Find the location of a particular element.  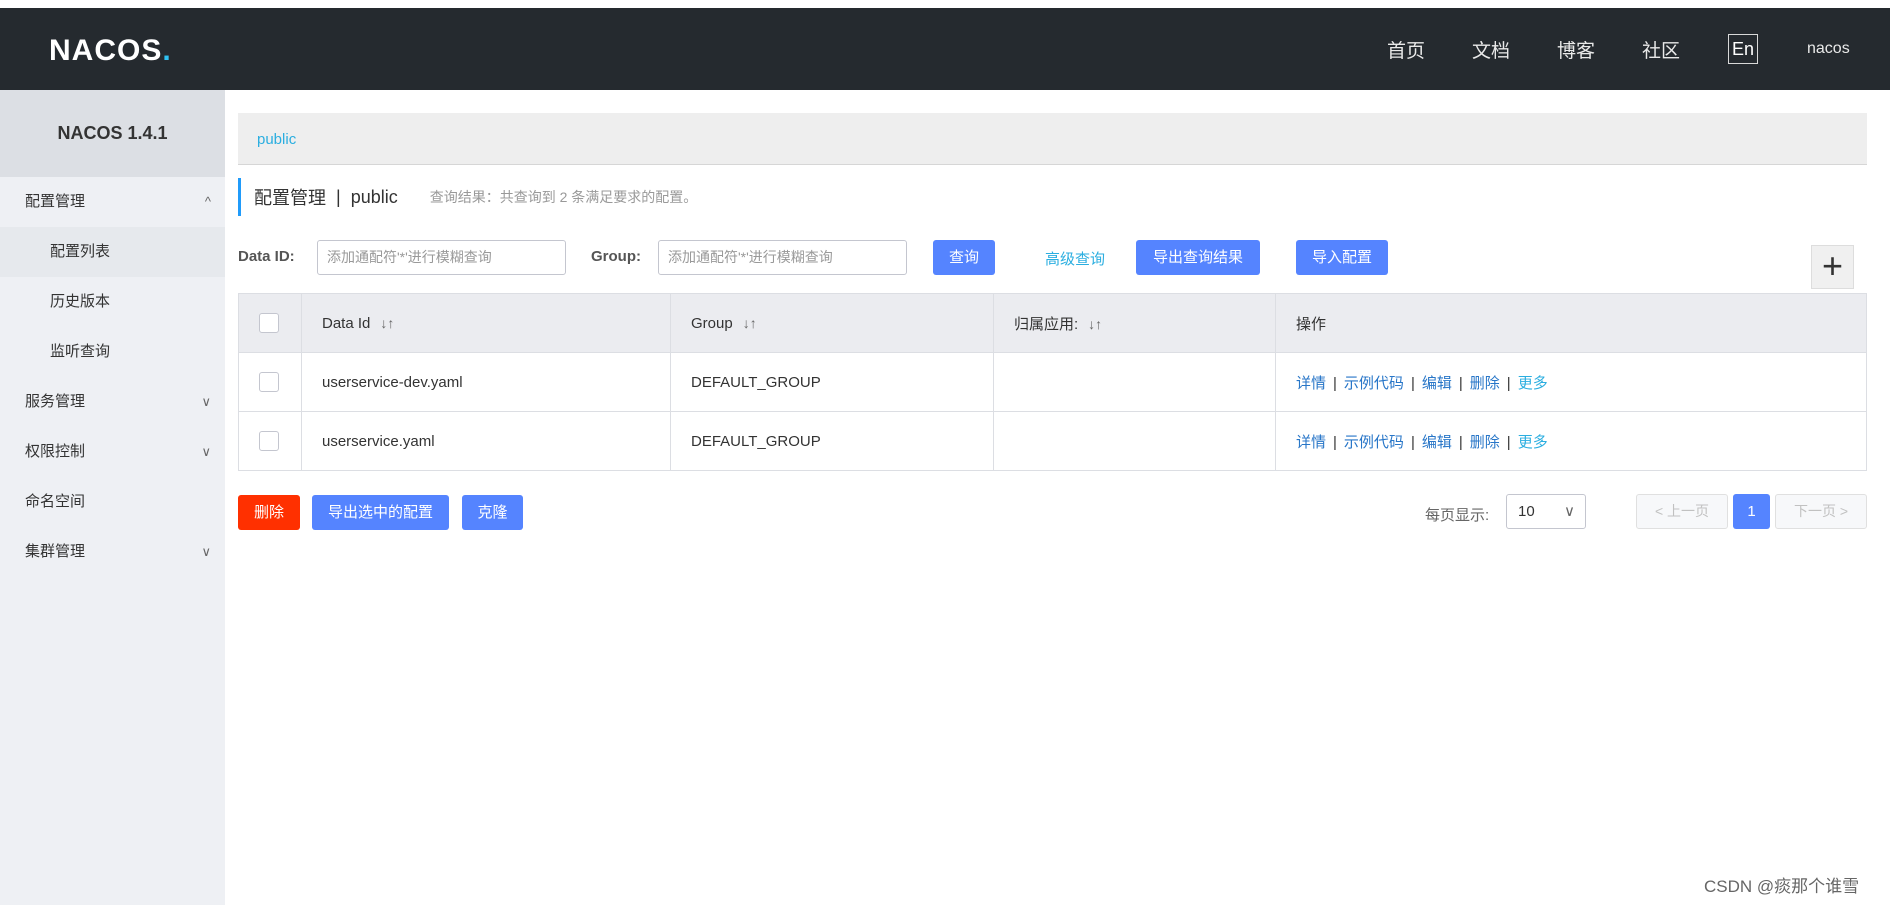

sidebar-item-label: 集群管理 is located at coordinates (55, 551).